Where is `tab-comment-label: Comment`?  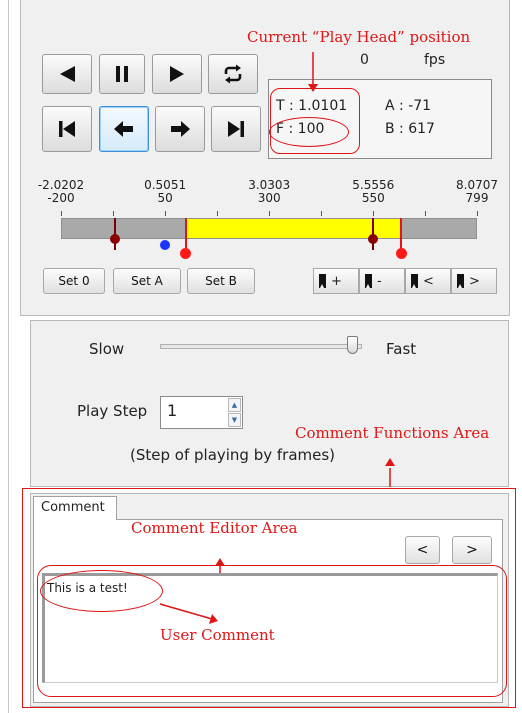 tab-comment-label: Comment is located at coordinates (73, 507).